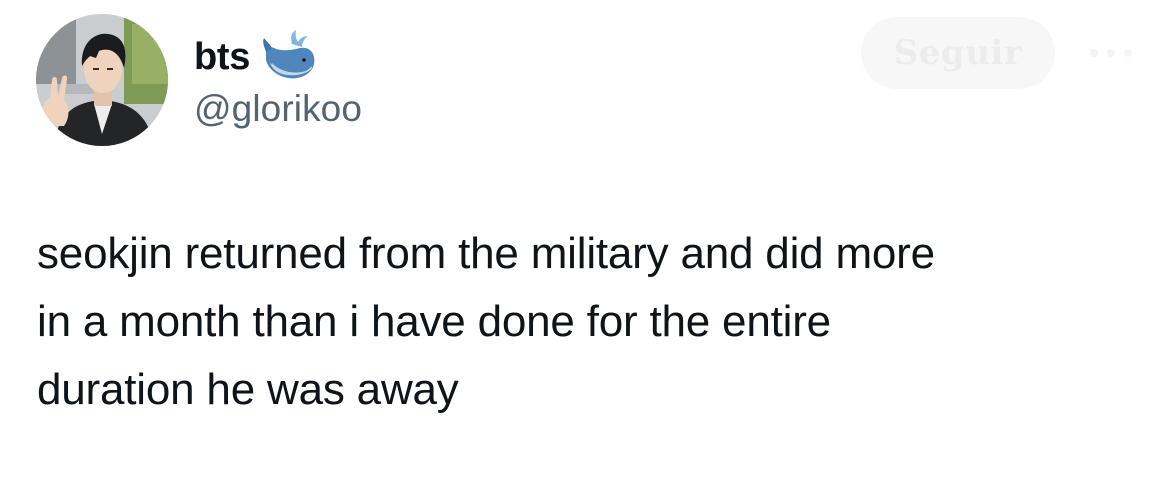 This screenshot has width=1170, height=494. Describe the element at coordinates (278, 109) in the screenshot. I see `author-handle: @glorikoo` at that location.